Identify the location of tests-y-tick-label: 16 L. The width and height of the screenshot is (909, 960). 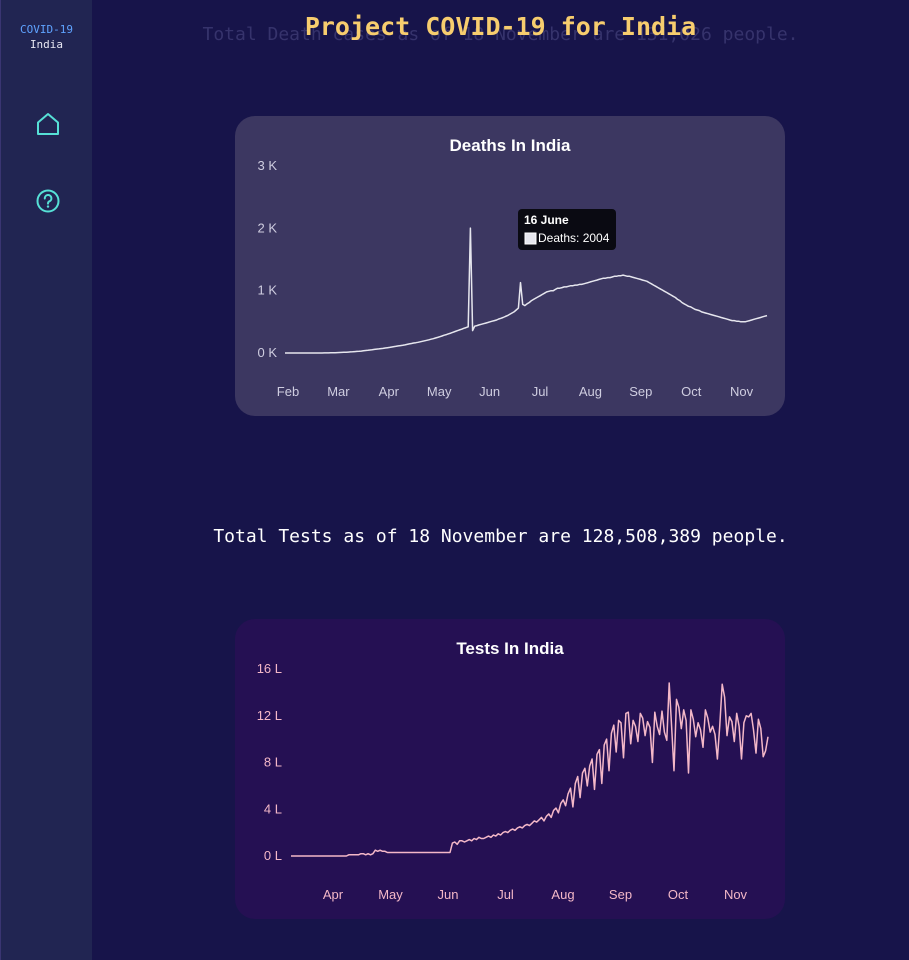
(269, 668).